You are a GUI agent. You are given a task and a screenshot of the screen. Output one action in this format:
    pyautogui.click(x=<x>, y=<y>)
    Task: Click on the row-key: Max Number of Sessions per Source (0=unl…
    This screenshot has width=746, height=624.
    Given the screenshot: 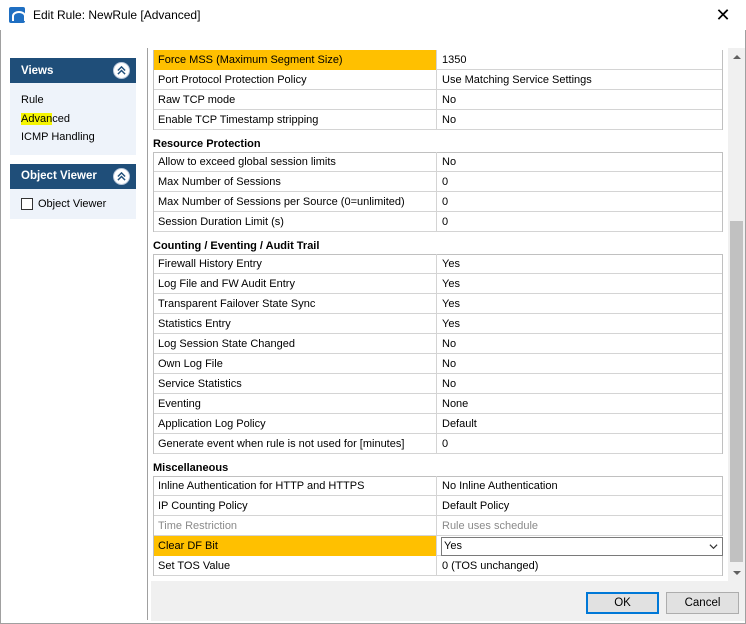 What is the action you would take?
    pyautogui.click(x=295, y=202)
    